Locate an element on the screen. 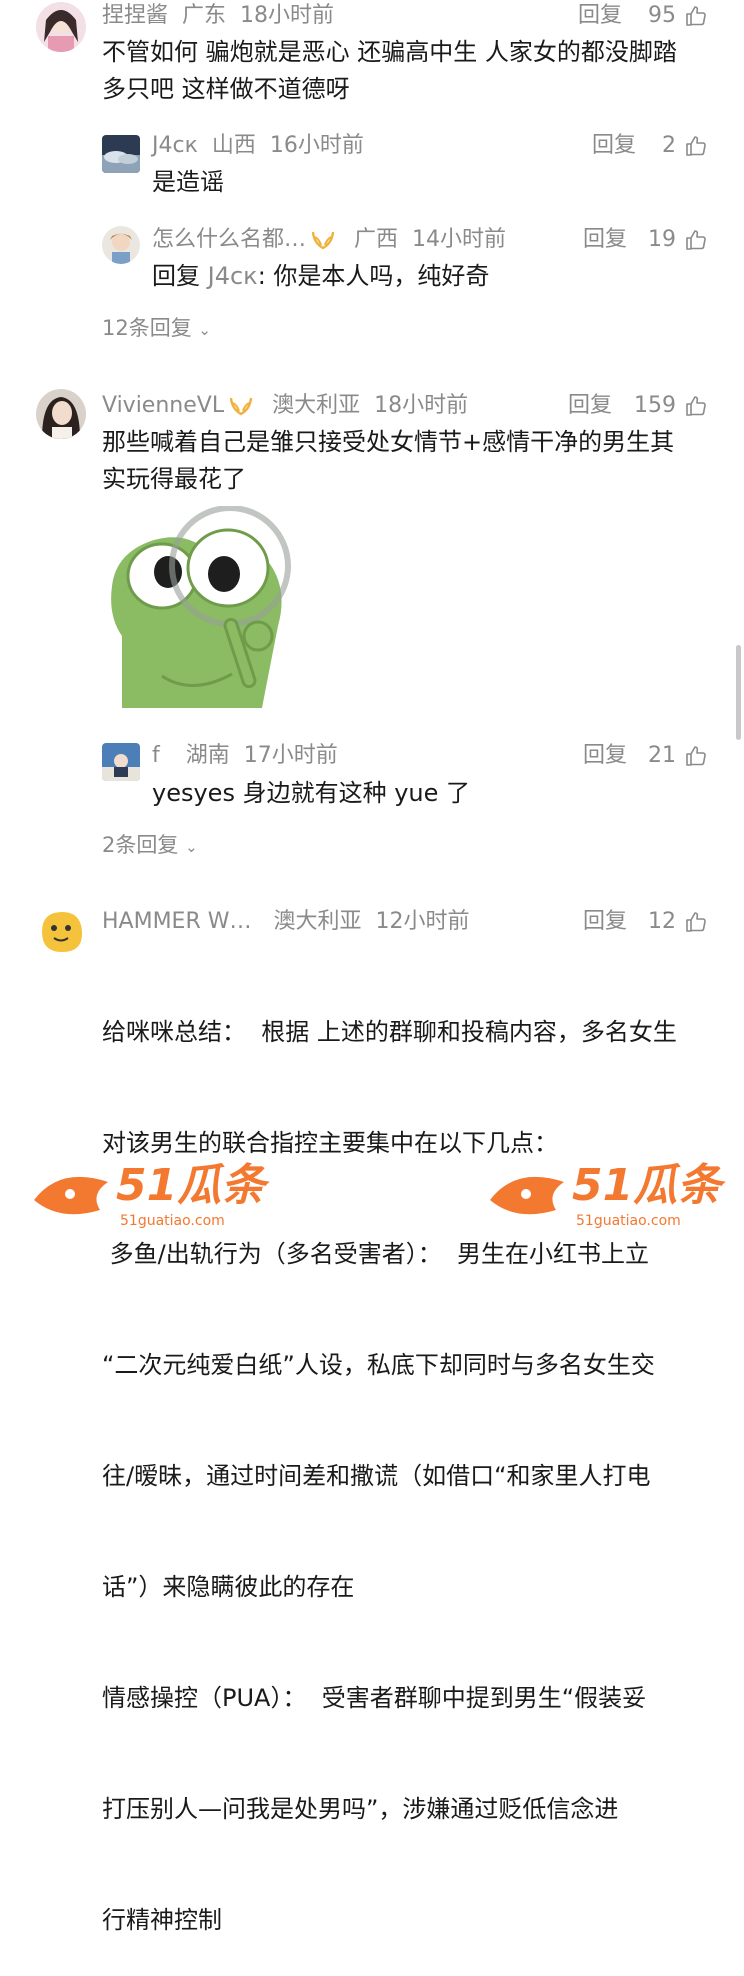 This screenshot has height=1976, width=744. like-count: 159 is located at coordinates (655, 405).